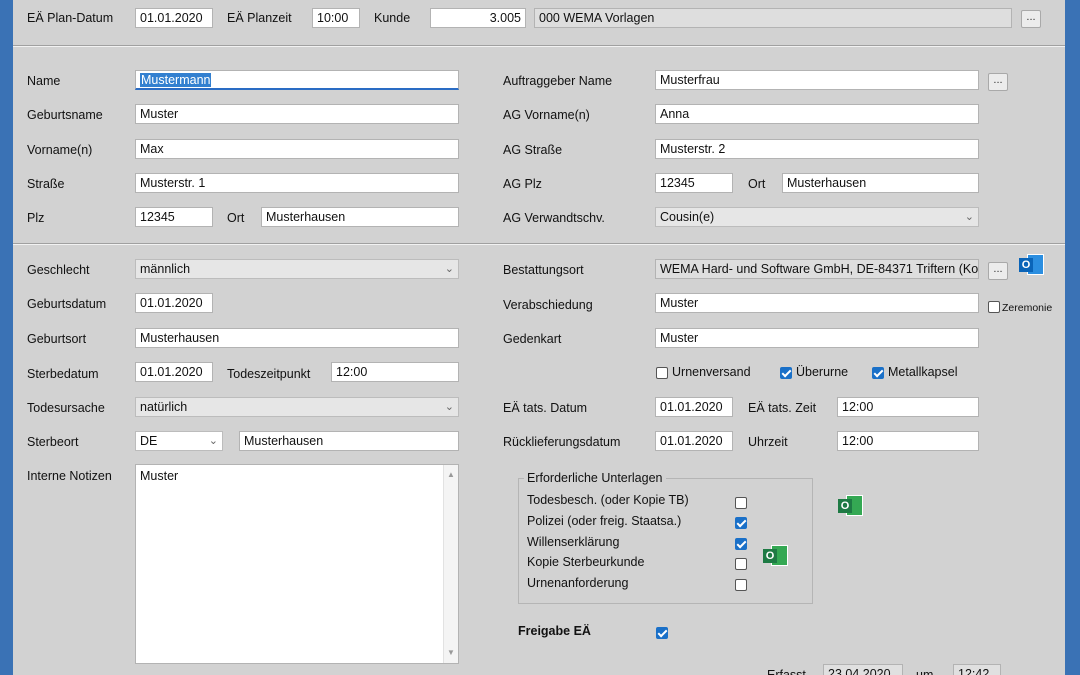  What do you see at coordinates (548, 305) in the screenshot?
I see `verabschiedung-label: Verabschiedung` at bounding box center [548, 305].